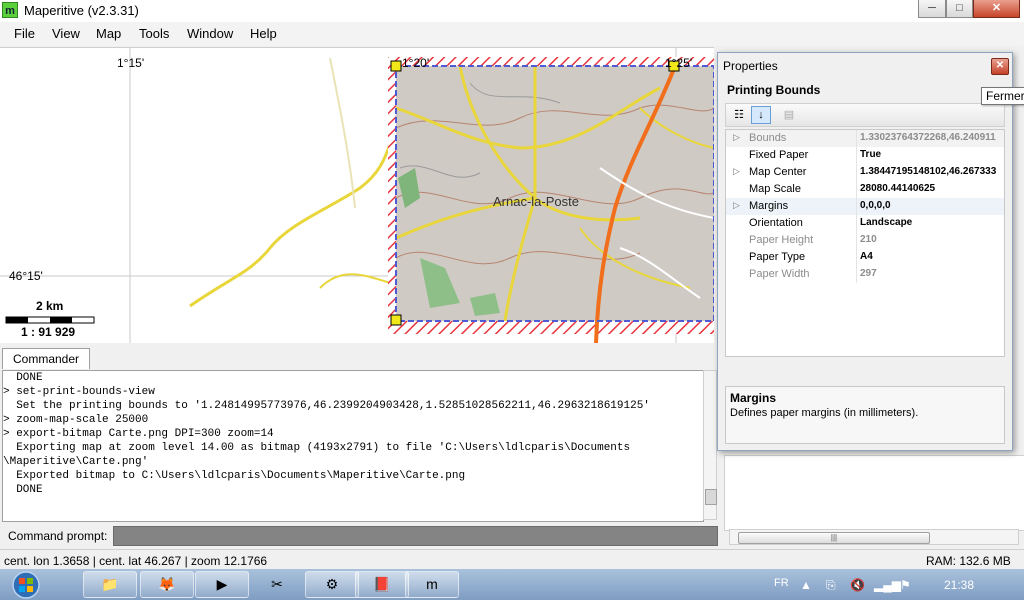  I want to click on property-row-paper-type: Paper Type A4, so click(865, 257).